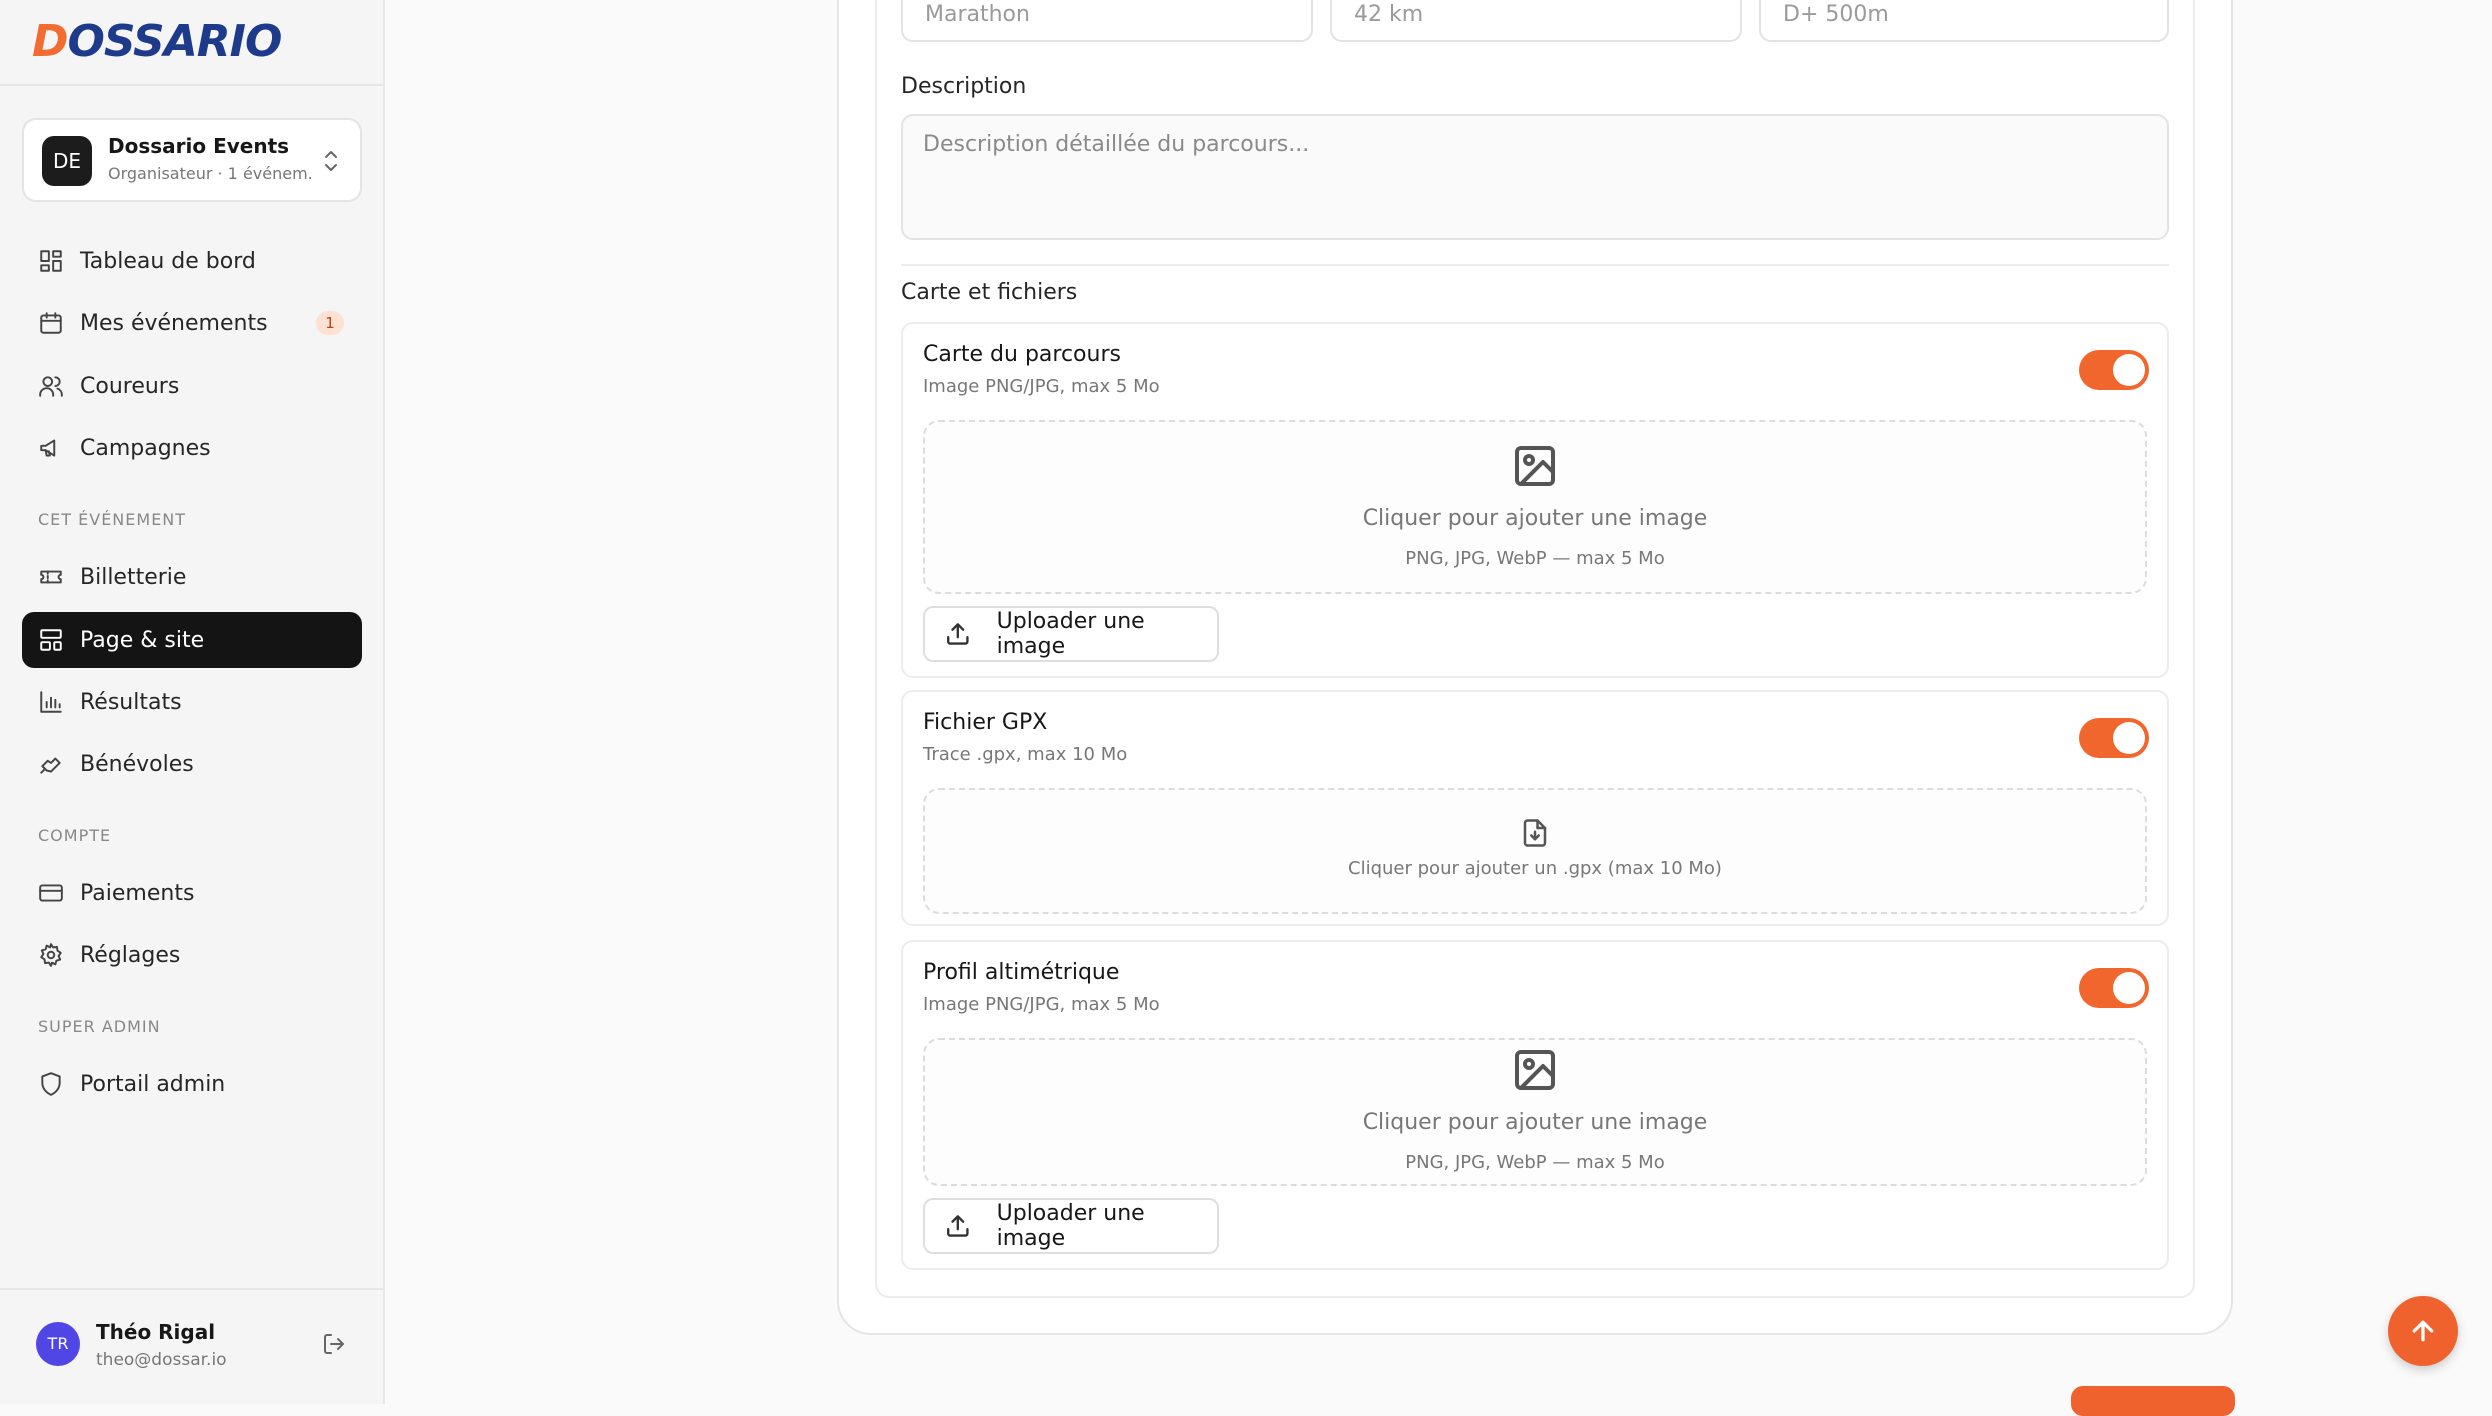  What do you see at coordinates (161, 1360) in the screenshot?
I see `user-email: theo@dossar.io` at bounding box center [161, 1360].